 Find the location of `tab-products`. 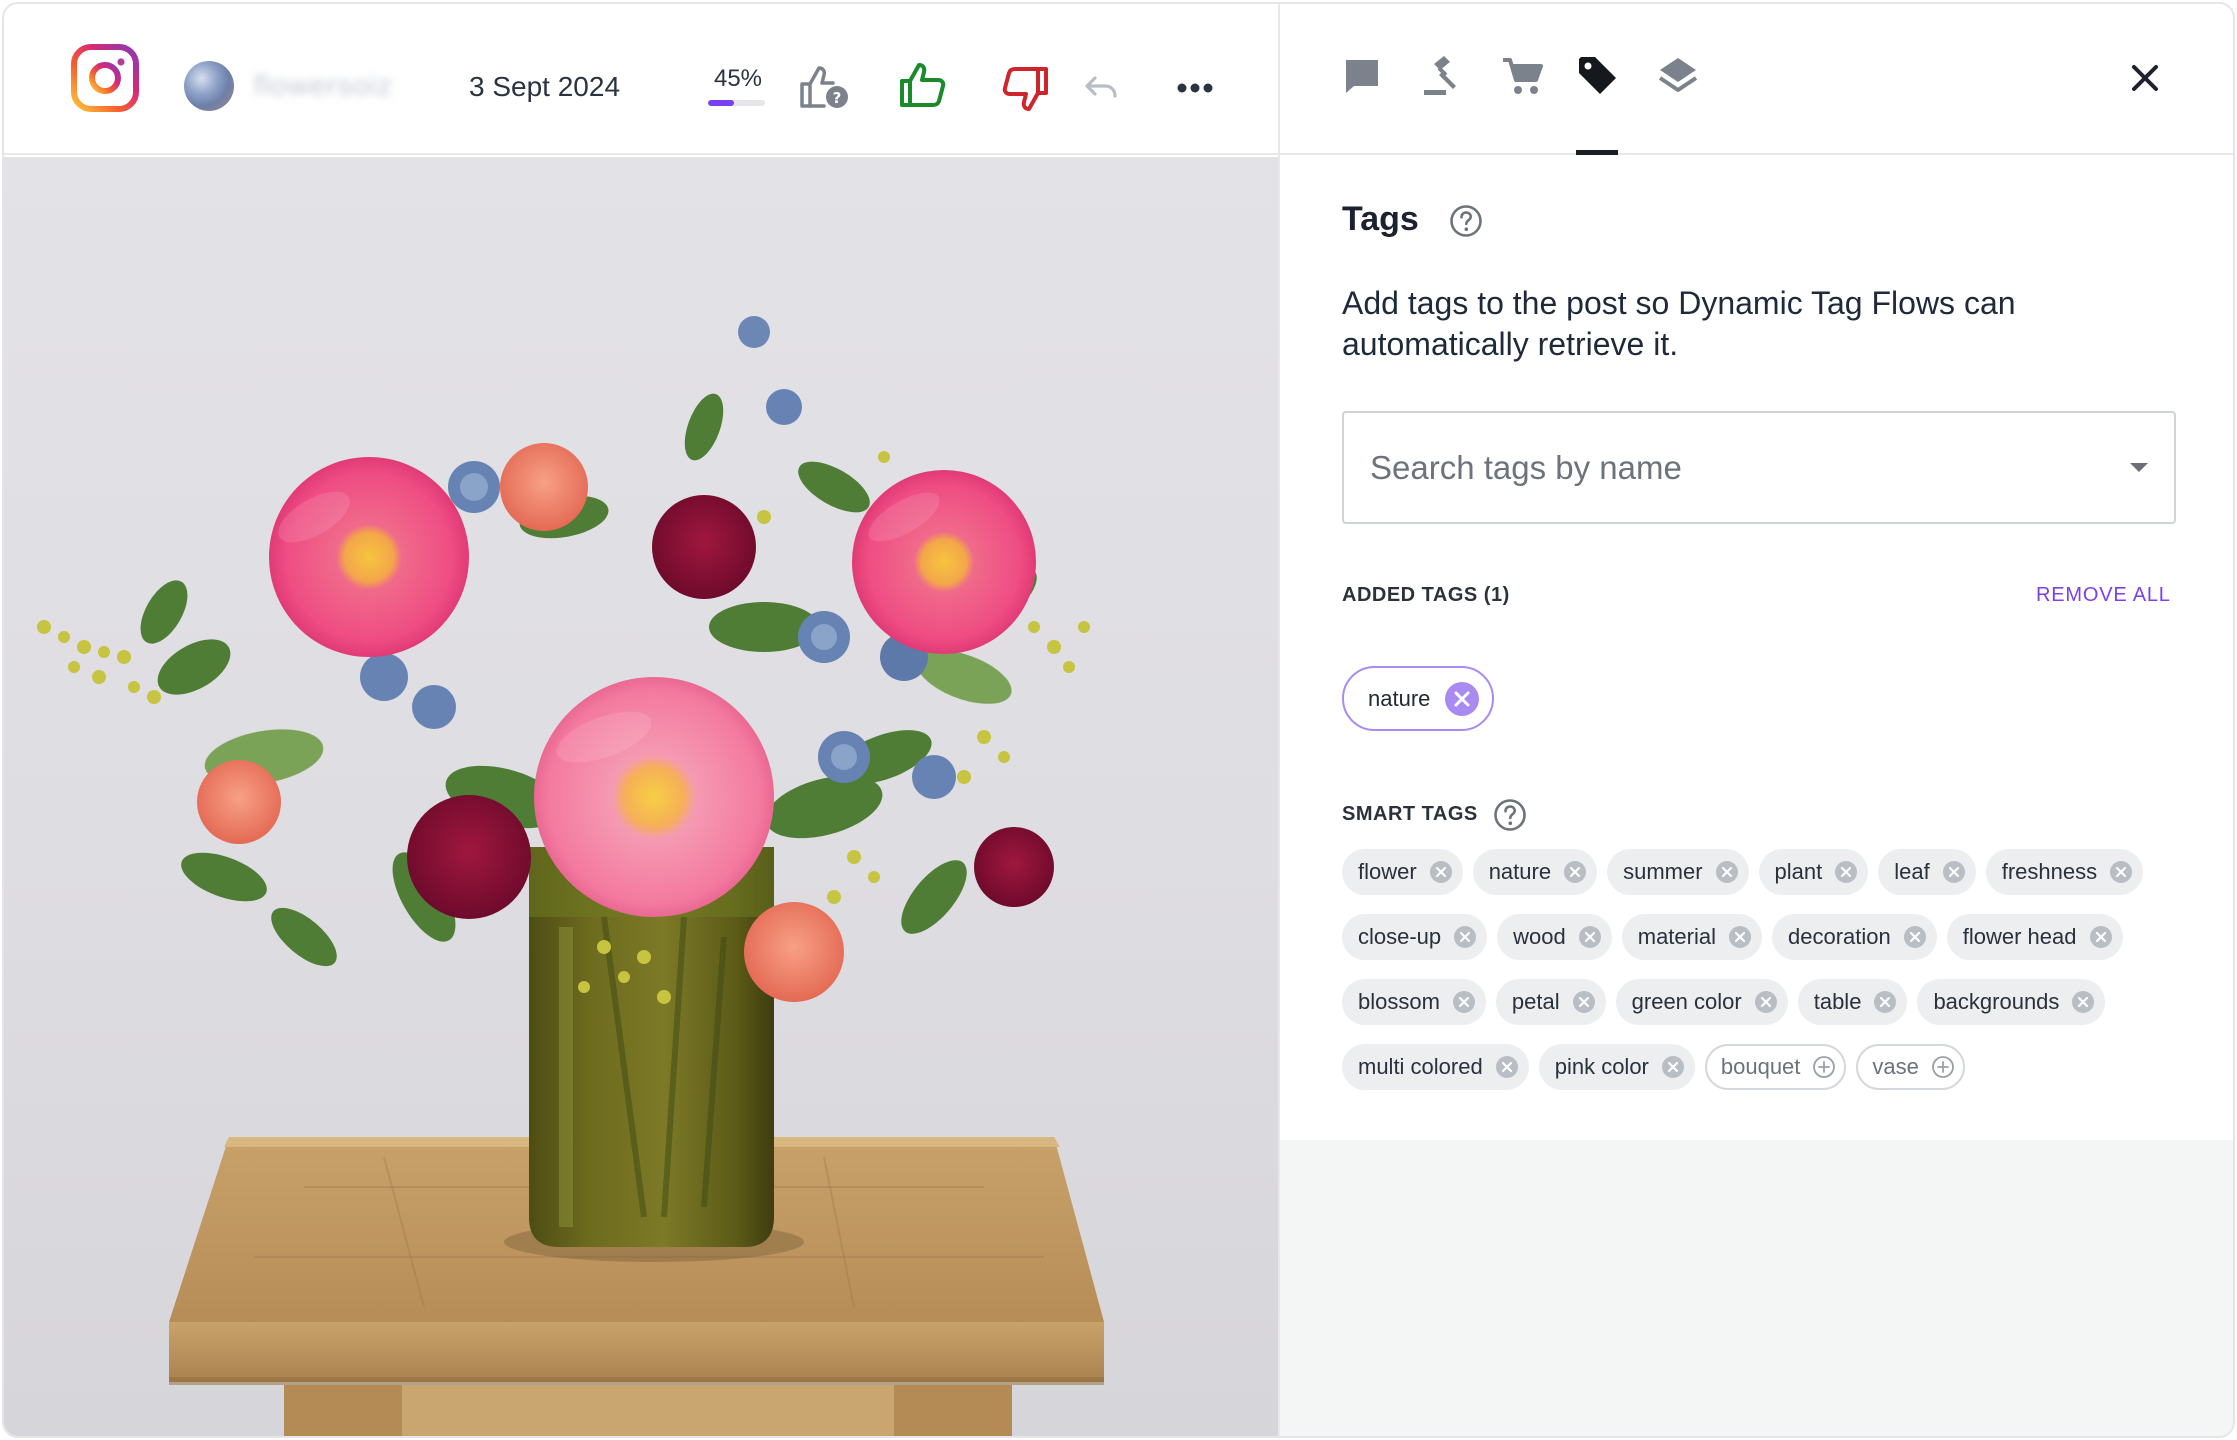

tab-products is located at coordinates (1522, 76).